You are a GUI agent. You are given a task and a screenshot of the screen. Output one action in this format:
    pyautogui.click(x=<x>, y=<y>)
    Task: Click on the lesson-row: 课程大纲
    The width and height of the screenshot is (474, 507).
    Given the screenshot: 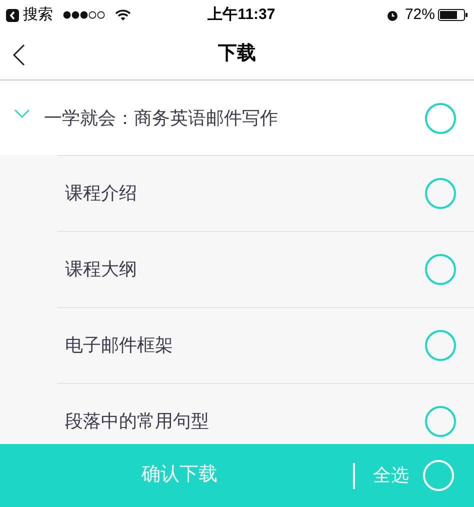 What is the action you would take?
    pyautogui.click(x=237, y=269)
    